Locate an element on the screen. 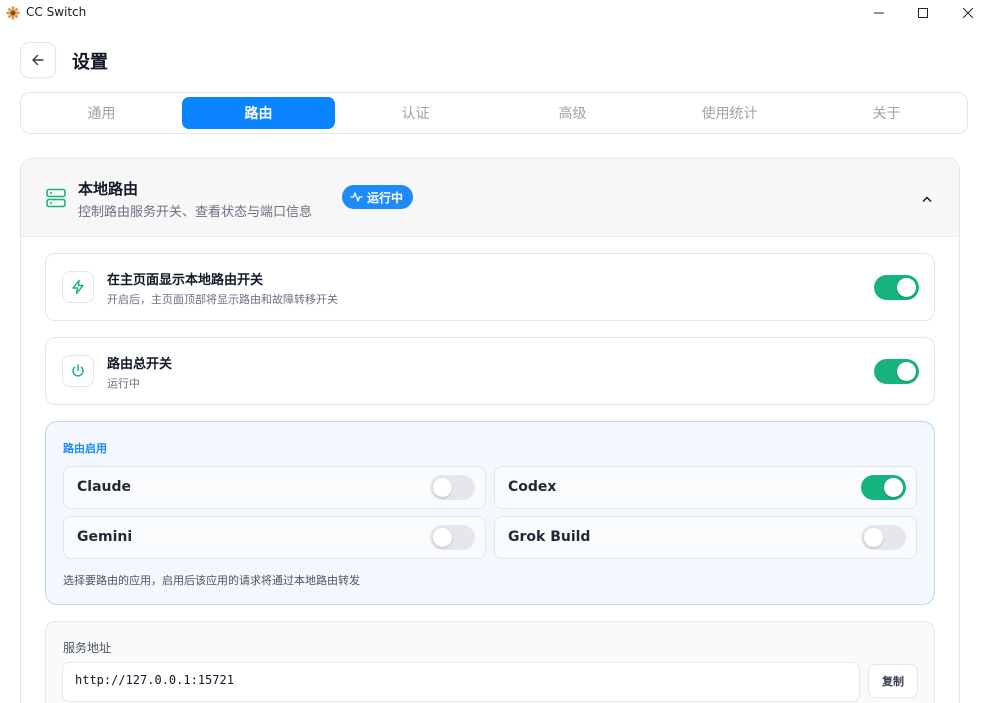 The width and height of the screenshot is (985, 703). collapse-button is located at coordinates (927, 199).